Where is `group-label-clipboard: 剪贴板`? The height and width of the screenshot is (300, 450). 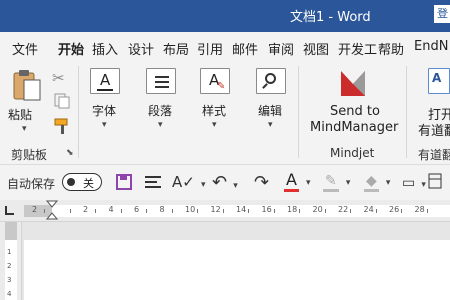
group-label-clipboard: 剪贴板 is located at coordinates (29, 155).